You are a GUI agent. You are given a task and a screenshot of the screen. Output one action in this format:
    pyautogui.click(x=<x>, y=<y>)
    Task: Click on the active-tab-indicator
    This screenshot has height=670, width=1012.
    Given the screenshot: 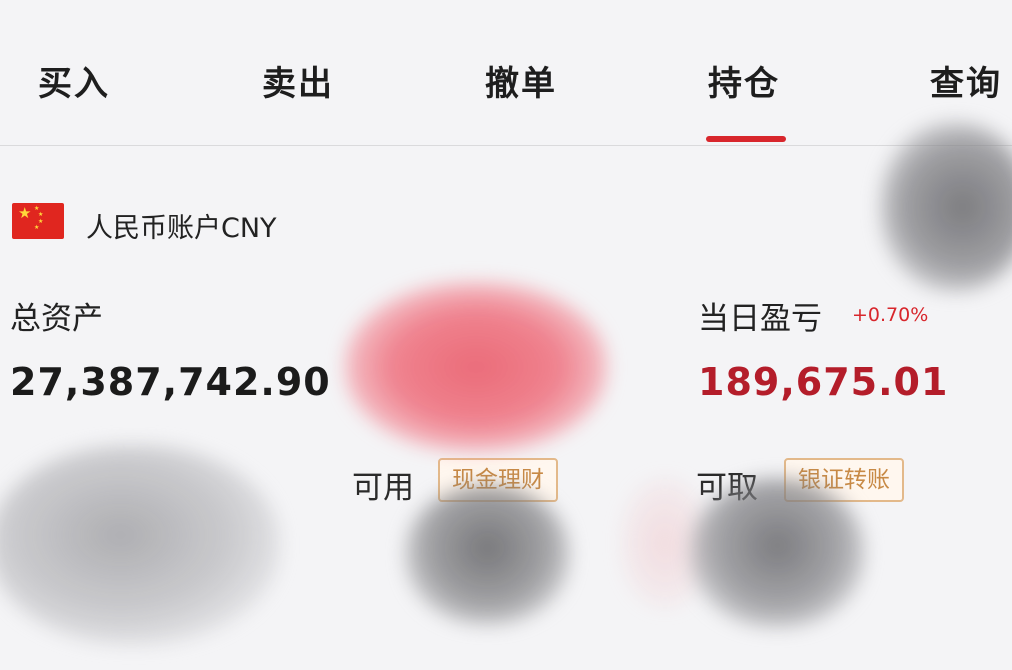 What is the action you would take?
    pyautogui.click(x=746, y=139)
    